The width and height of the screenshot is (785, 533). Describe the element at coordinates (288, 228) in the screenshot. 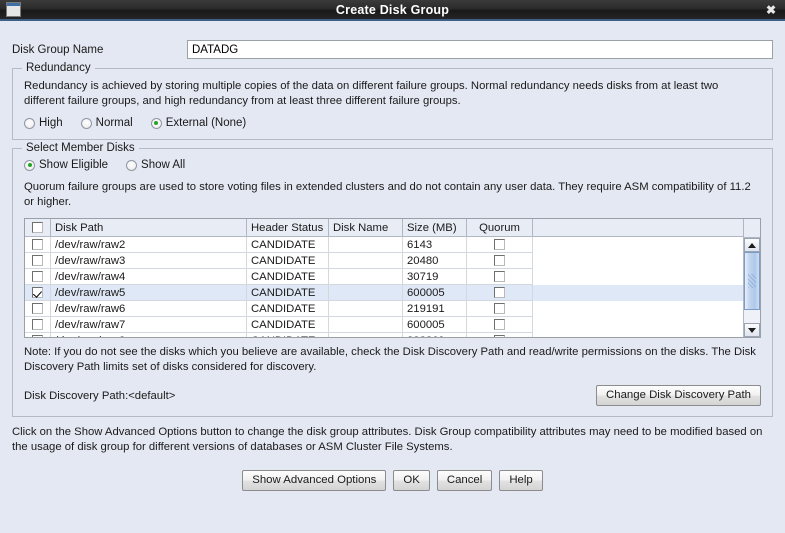

I see `column-header-header-status: Header Status` at that location.